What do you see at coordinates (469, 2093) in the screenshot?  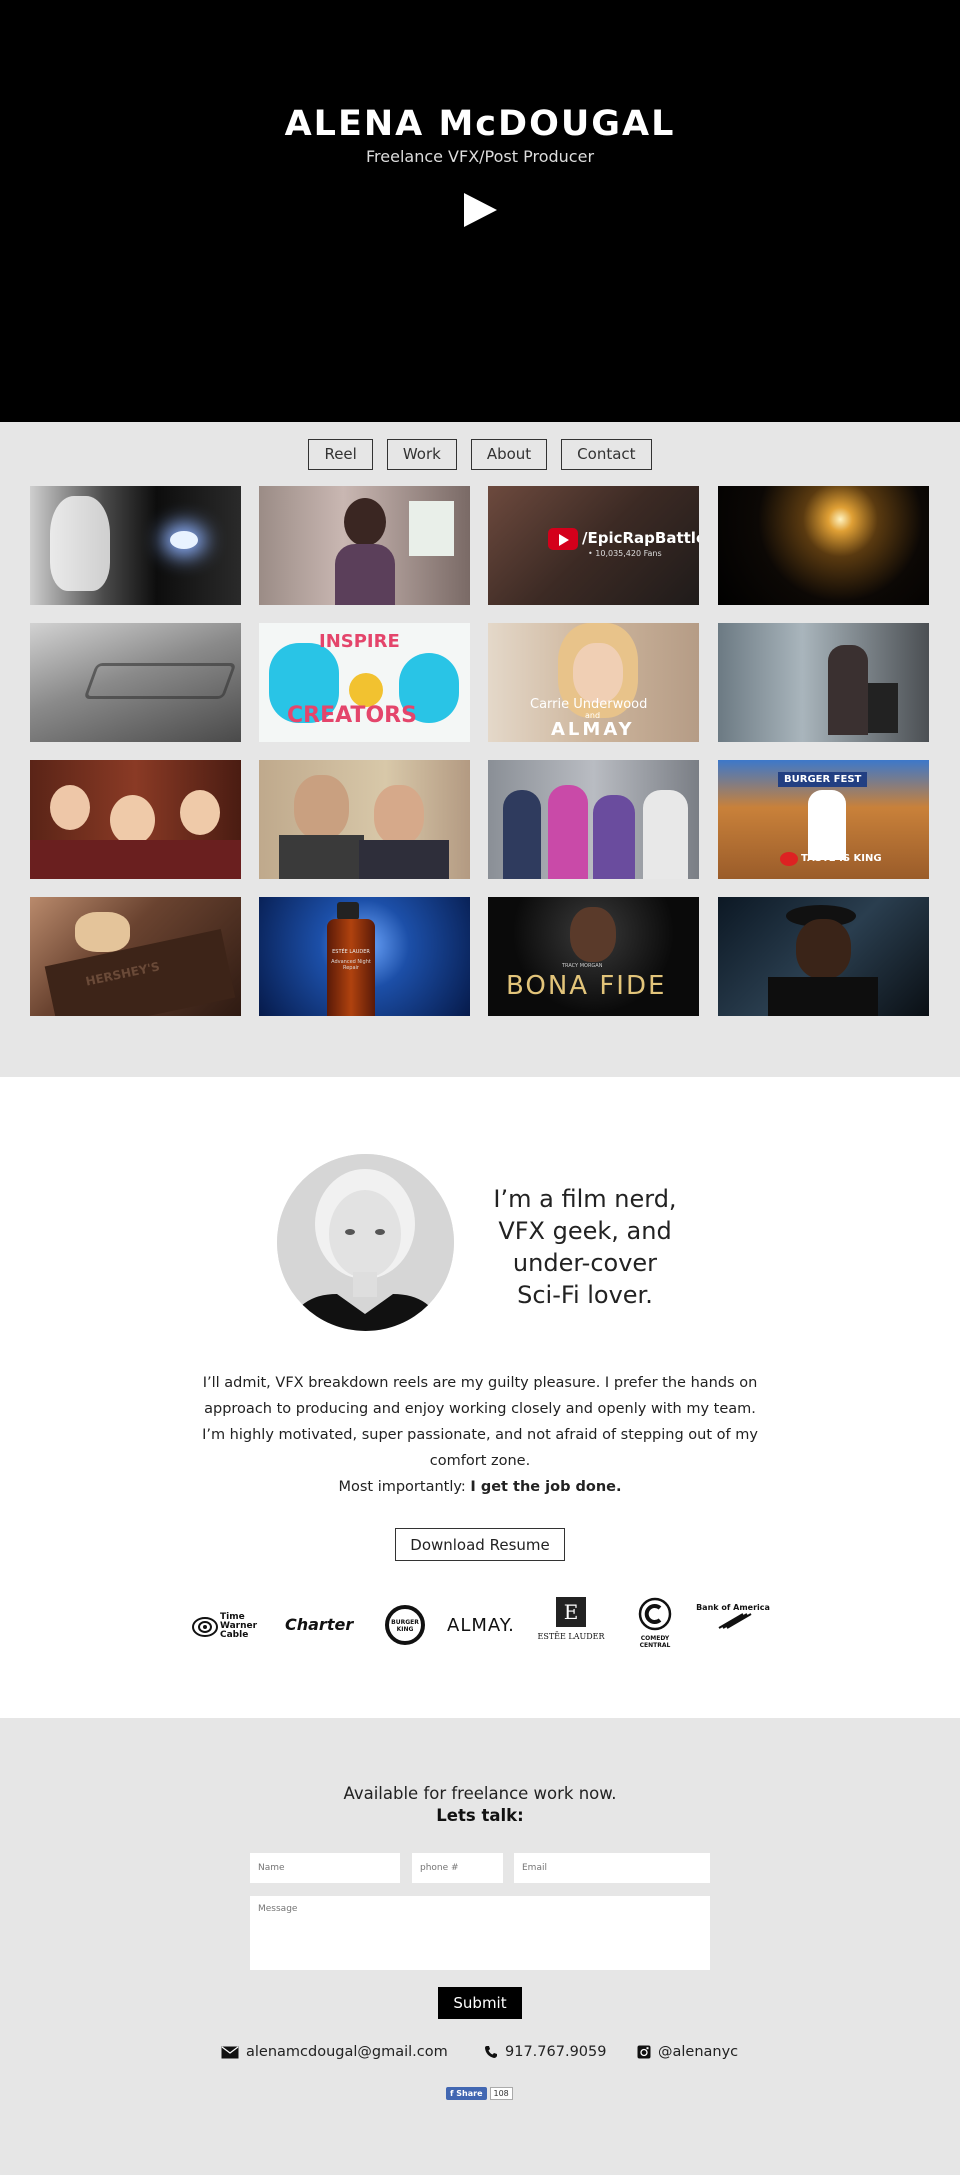 I see `share-label: Share` at bounding box center [469, 2093].